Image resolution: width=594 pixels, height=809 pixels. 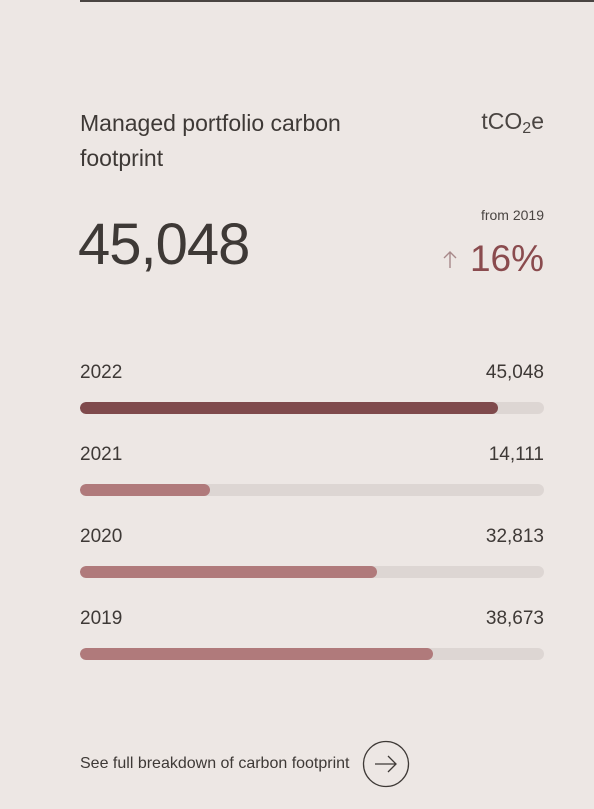 What do you see at coordinates (512, 215) in the screenshot?
I see `change-period-label: from 2019` at bounding box center [512, 215].